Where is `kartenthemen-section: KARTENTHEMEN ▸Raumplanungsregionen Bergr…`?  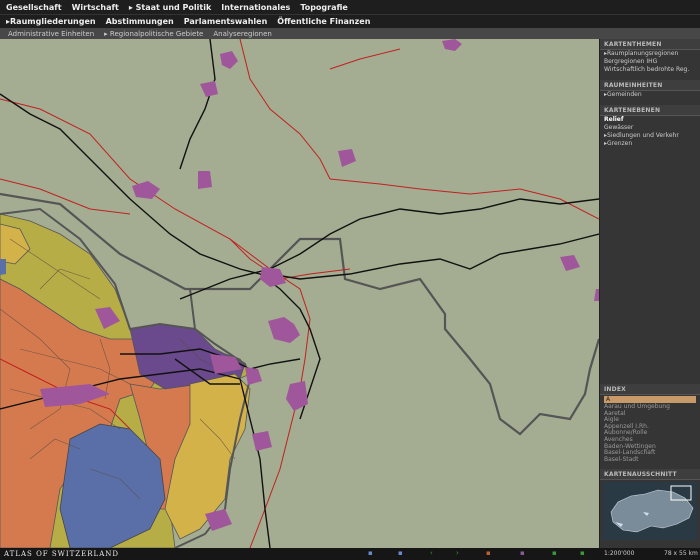
kartenthemen-section: KARTENTHEMEN ▸Raumplanungsregionen Bergr… is located at coordinates (650, 56).